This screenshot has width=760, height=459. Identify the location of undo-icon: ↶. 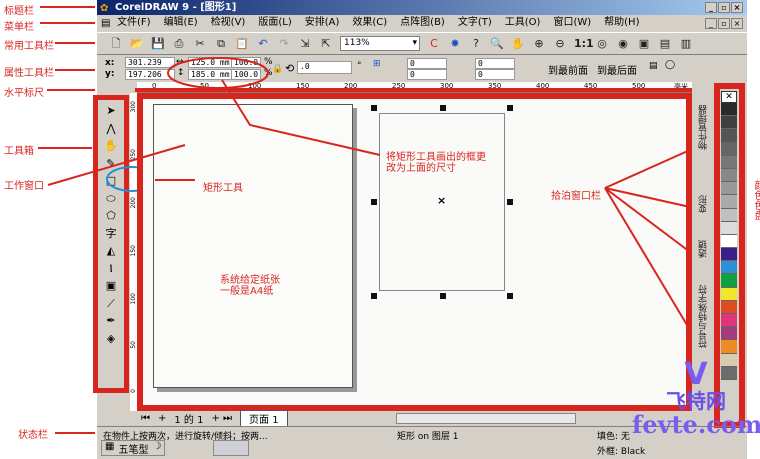
(263, 44).